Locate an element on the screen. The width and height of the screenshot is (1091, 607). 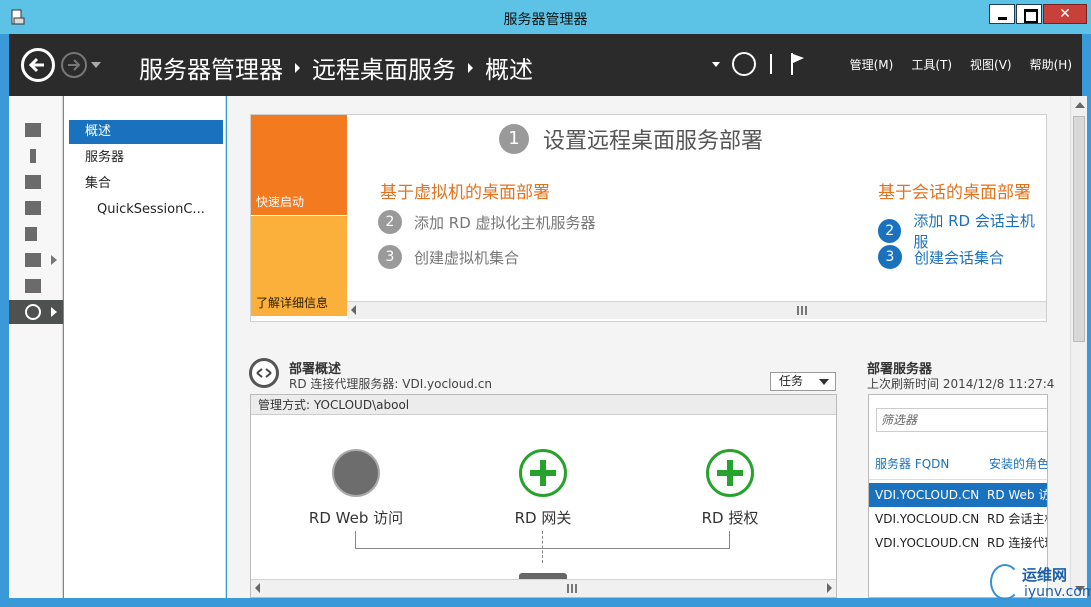
nav-item-collections: 集合 is located at coordinates (146, 184).